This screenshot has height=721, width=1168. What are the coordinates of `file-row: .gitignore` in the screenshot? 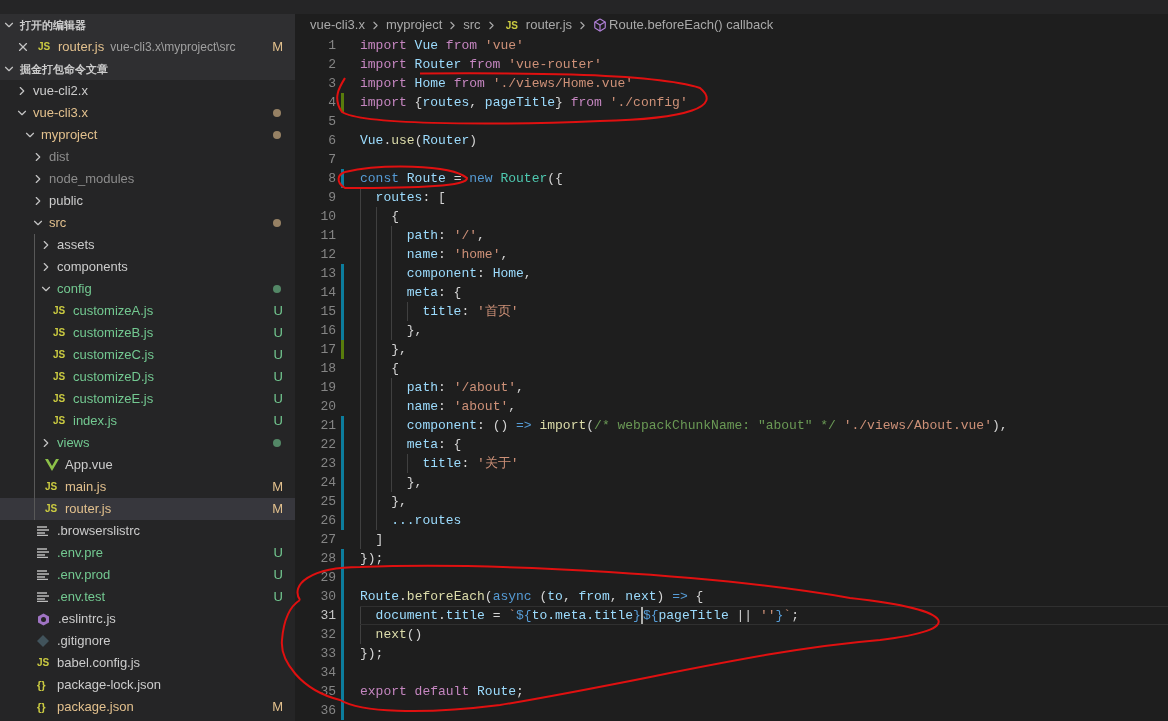 It's located at (147, 641).